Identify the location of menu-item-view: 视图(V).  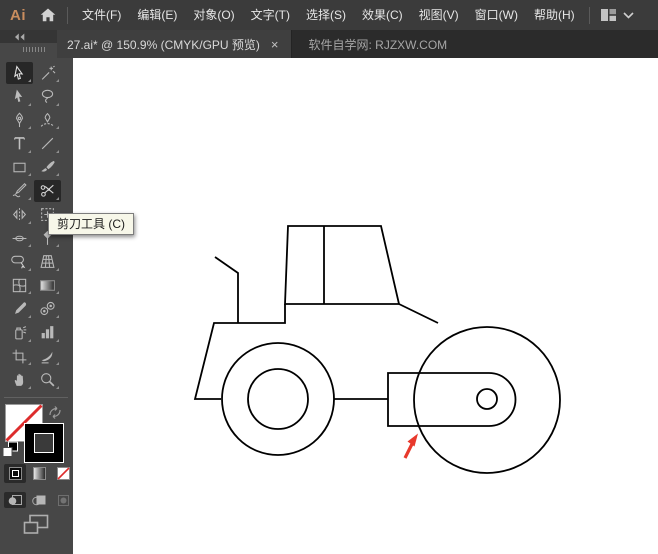
(439, 15).